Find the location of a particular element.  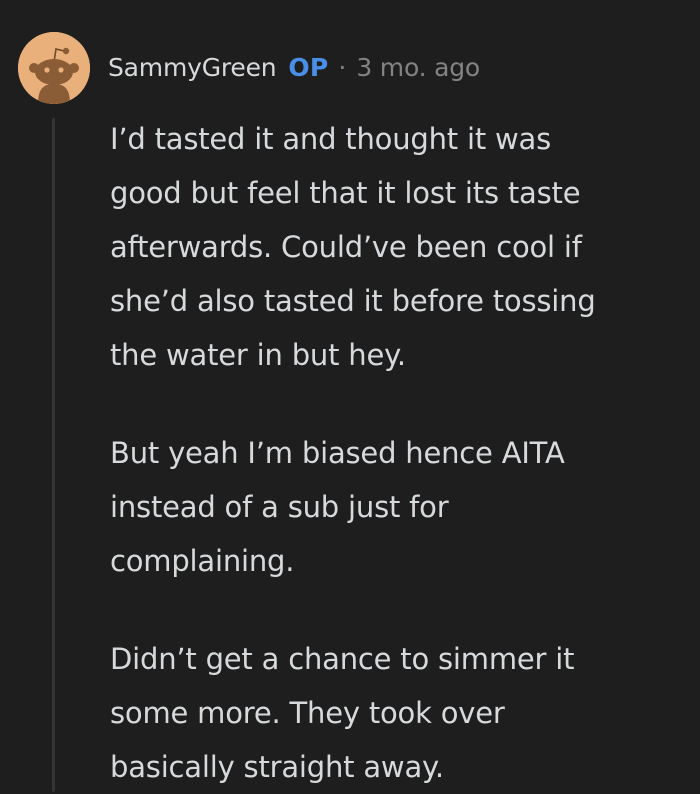

comment-header: SammyGreen OP · 3 mo. ago is located at coordinates (294, 68).